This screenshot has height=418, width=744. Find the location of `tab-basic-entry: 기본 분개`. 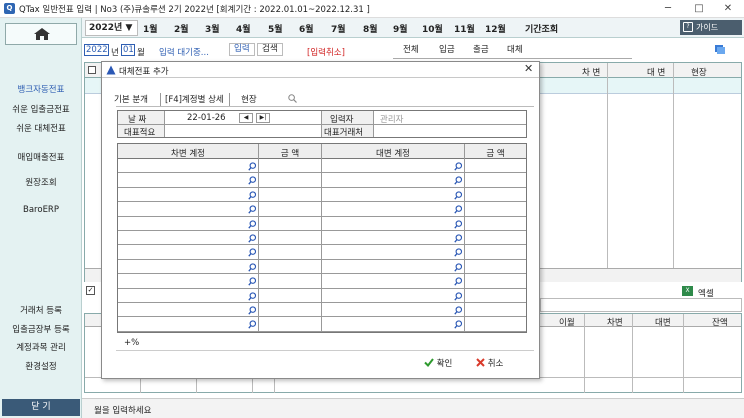

tab-basic-entry: 기본 분개 is located at coordinates (131, 99).